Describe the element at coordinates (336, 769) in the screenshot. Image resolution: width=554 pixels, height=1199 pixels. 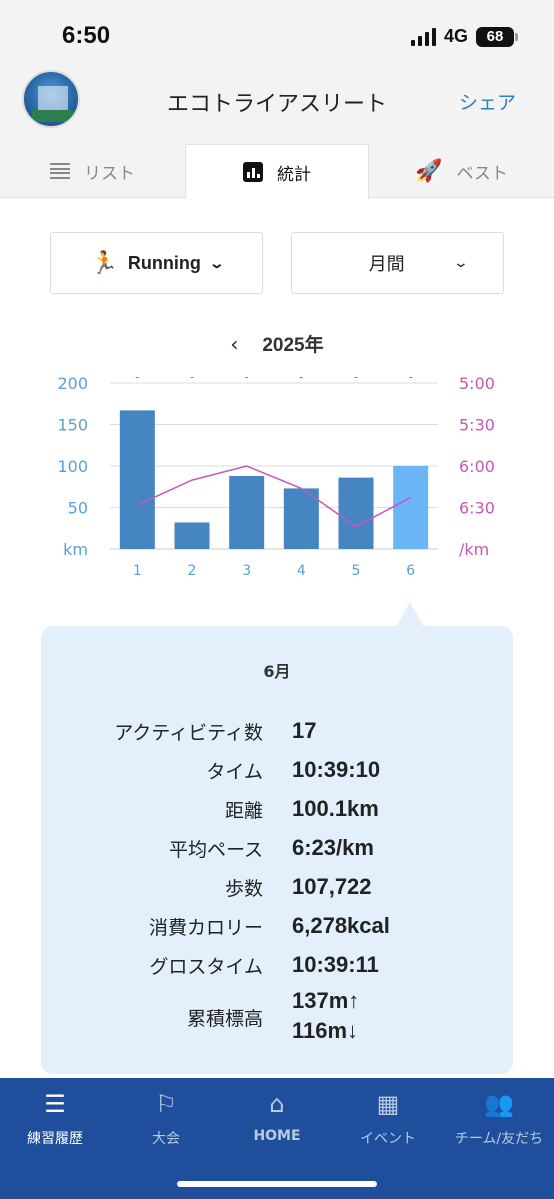
I see `stat-value: 10:39:10` at that location.